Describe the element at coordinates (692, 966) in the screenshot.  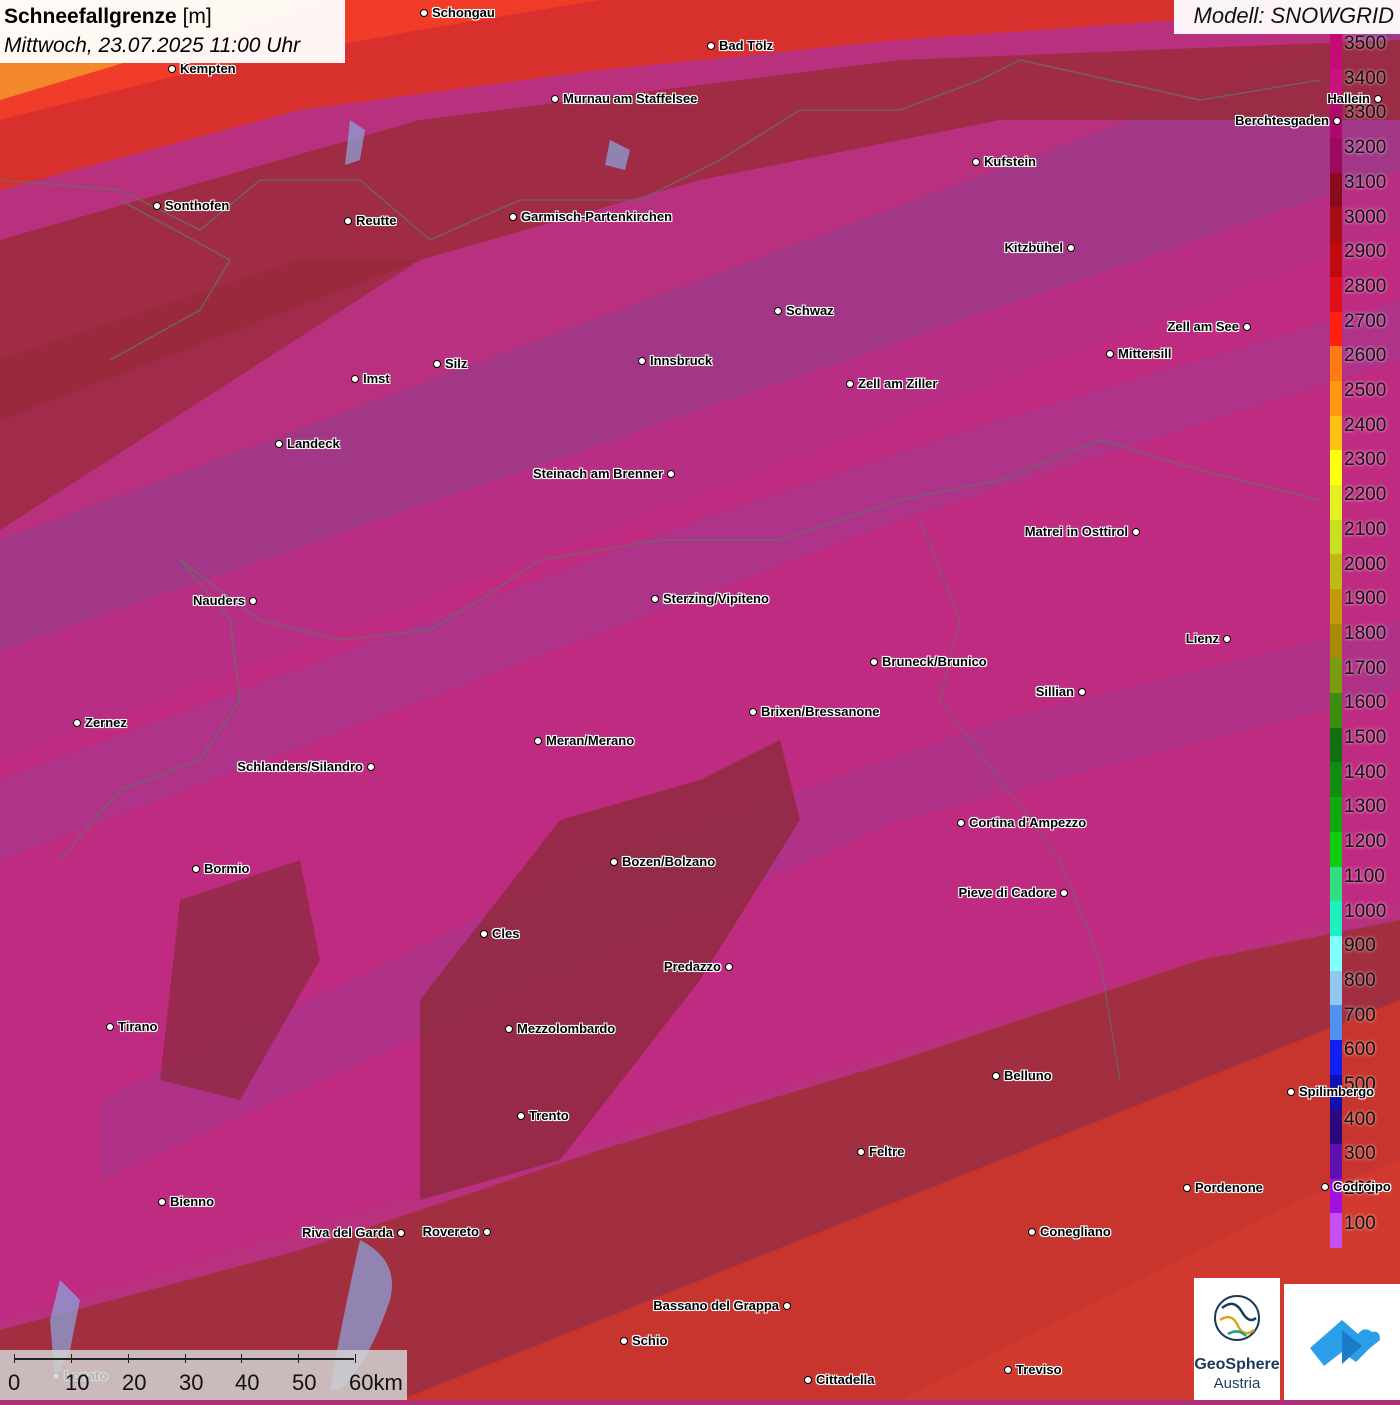
I see `city-label: Predazzo` at that location.